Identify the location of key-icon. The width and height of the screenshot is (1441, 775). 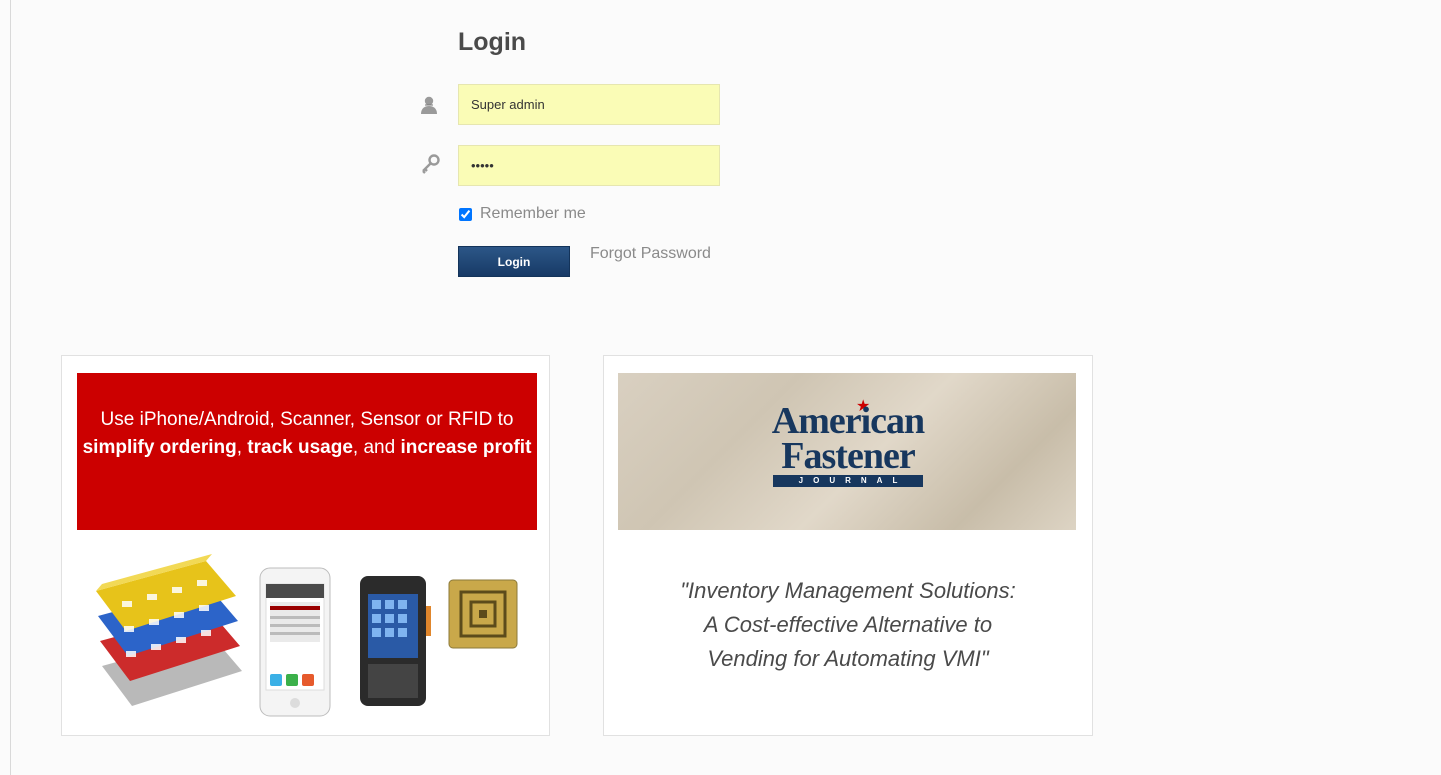
(431, 164).